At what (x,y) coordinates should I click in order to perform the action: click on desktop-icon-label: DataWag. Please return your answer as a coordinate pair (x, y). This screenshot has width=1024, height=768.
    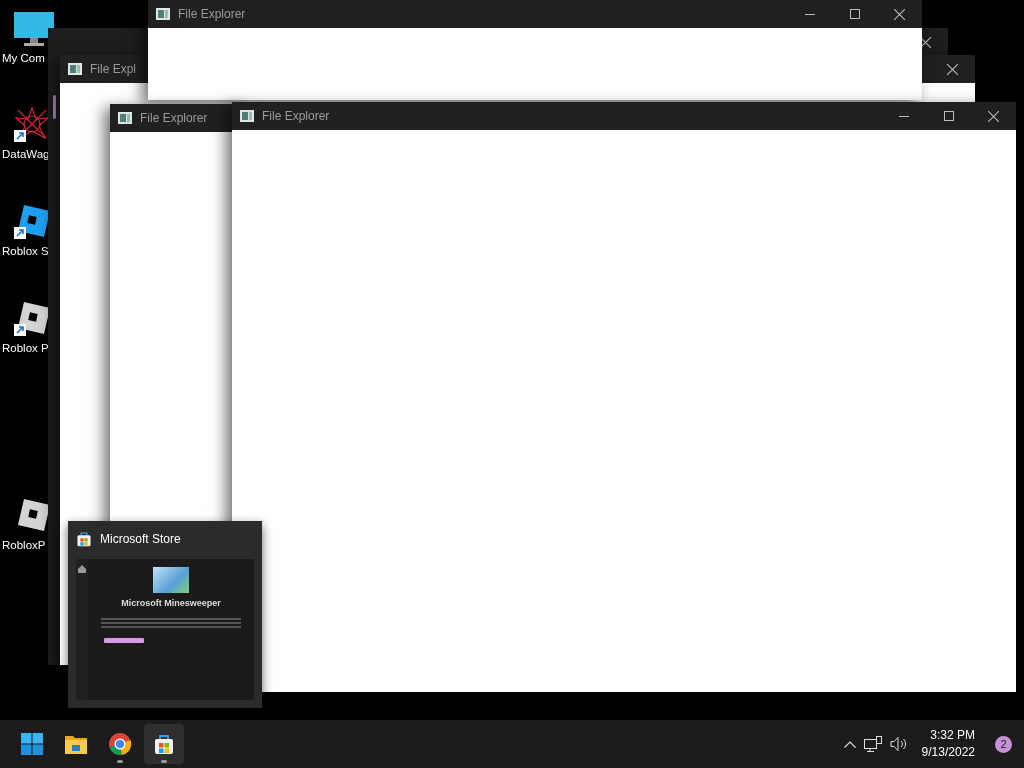
    Looking at the image, I should click on (26, 154).